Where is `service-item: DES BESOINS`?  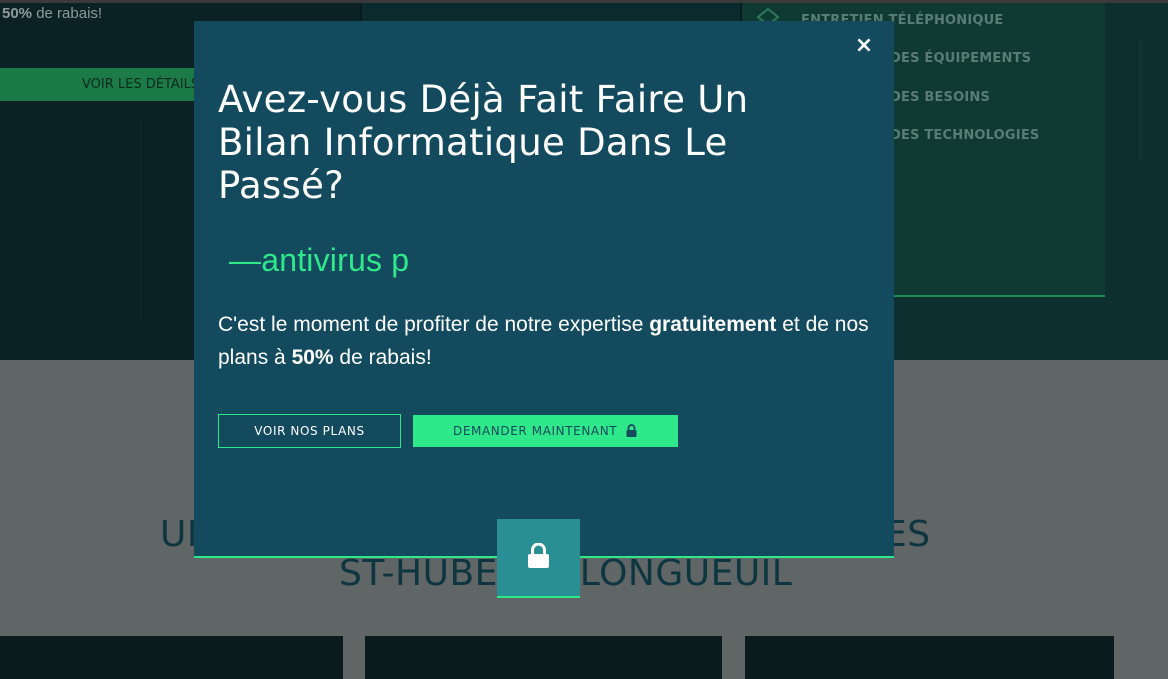
service-item: DES BESOINS is located at coordinates (940, 97).